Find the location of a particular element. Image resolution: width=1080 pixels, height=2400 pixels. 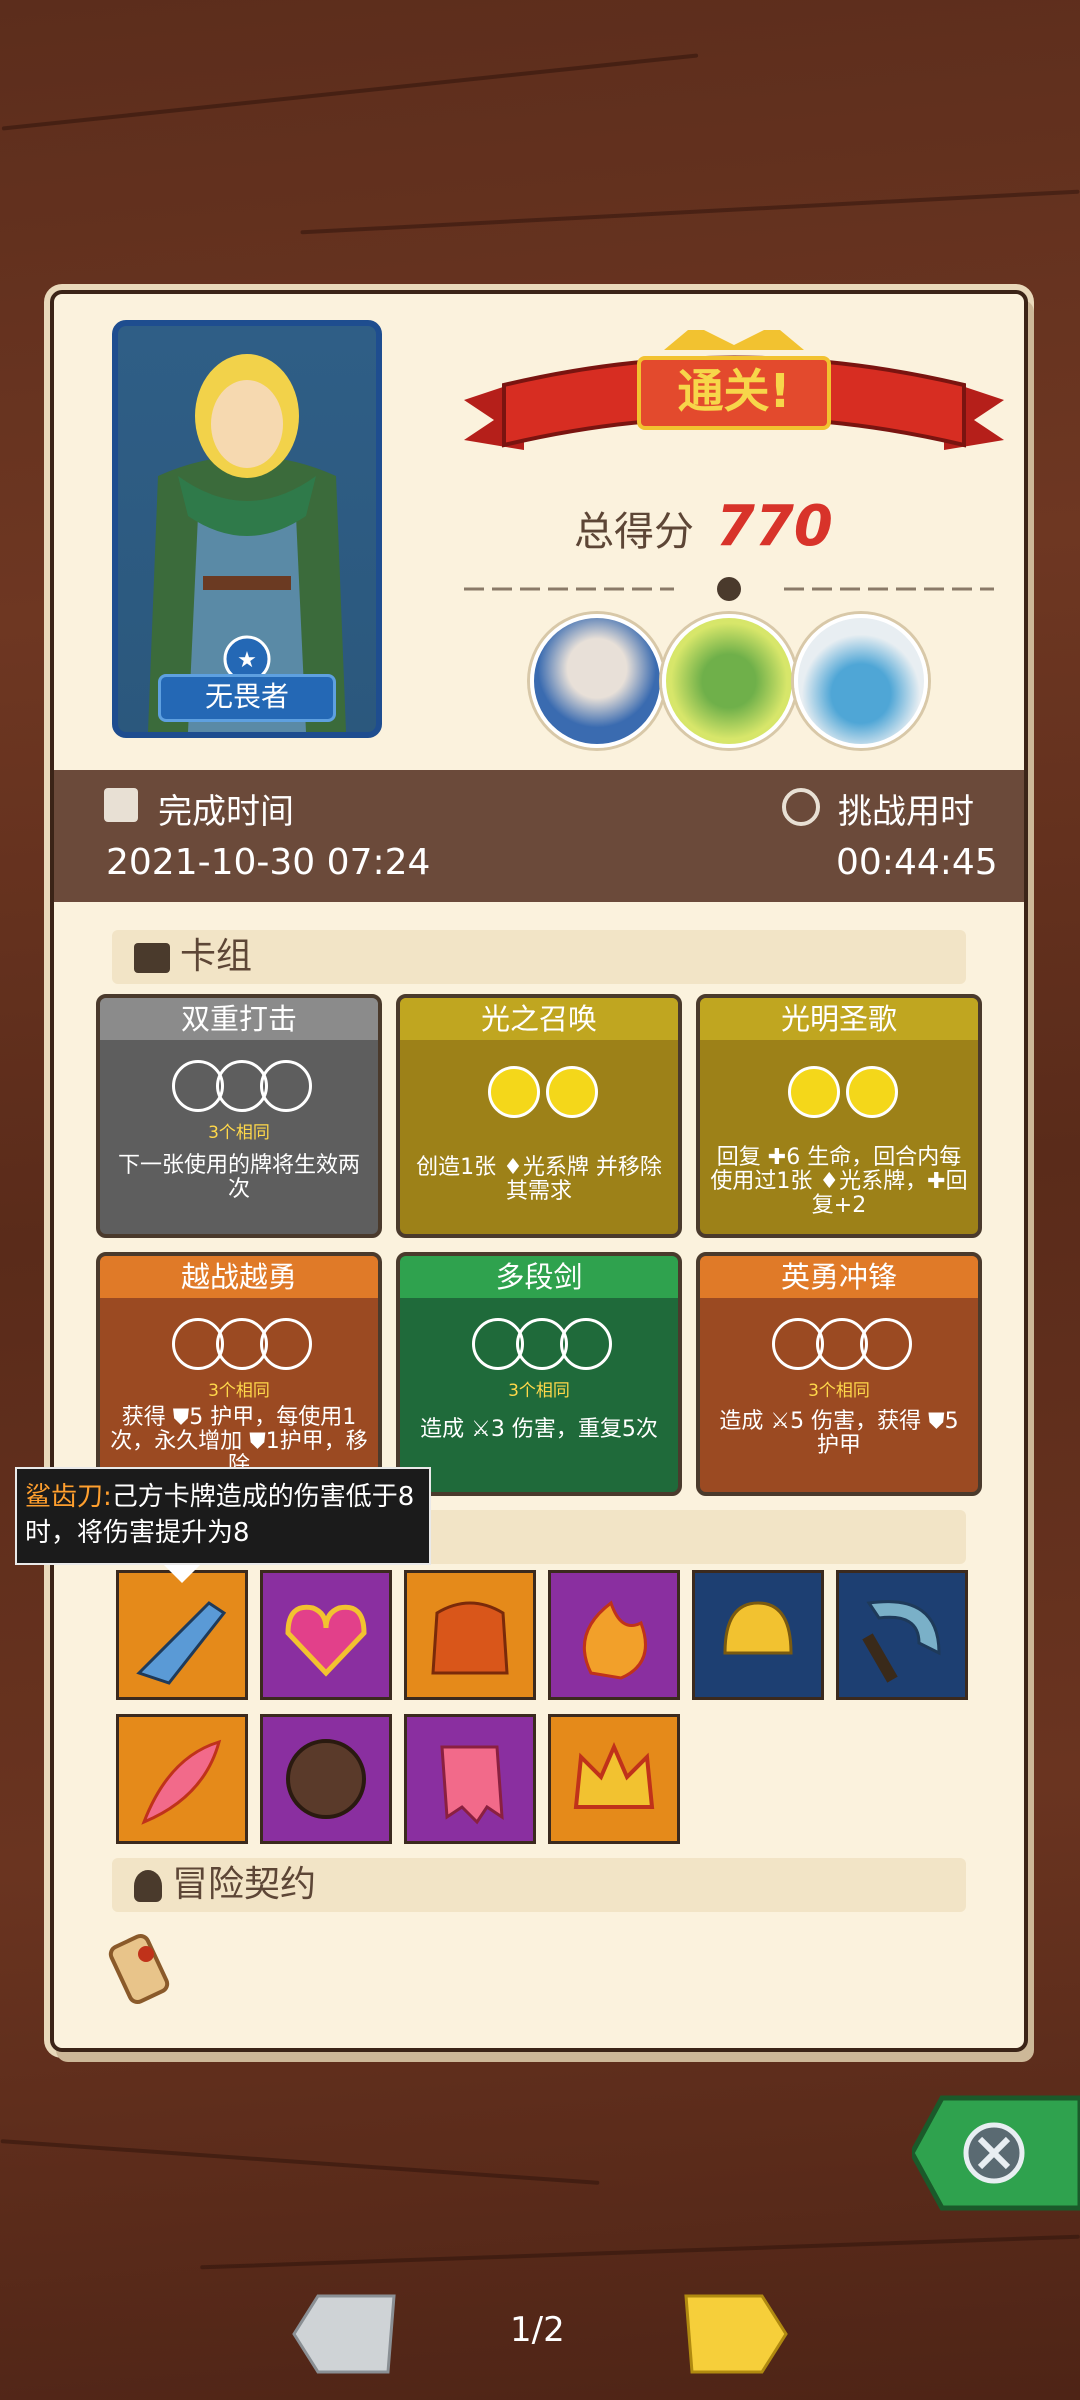

duration-value: 00:44:45 is located at coordinates (917, 862).